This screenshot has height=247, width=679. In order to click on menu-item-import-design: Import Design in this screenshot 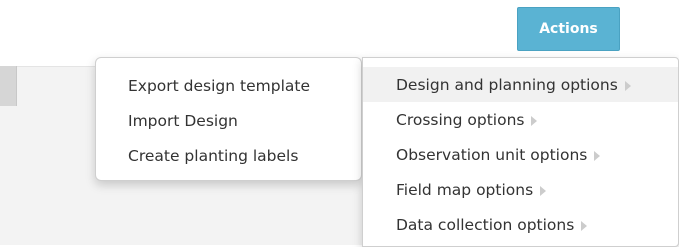, I will do `click(228, 120)`.